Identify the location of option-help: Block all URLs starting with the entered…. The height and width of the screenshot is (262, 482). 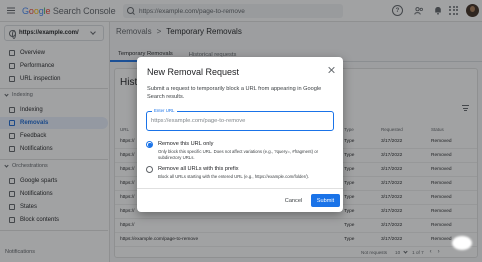
(234, 176).